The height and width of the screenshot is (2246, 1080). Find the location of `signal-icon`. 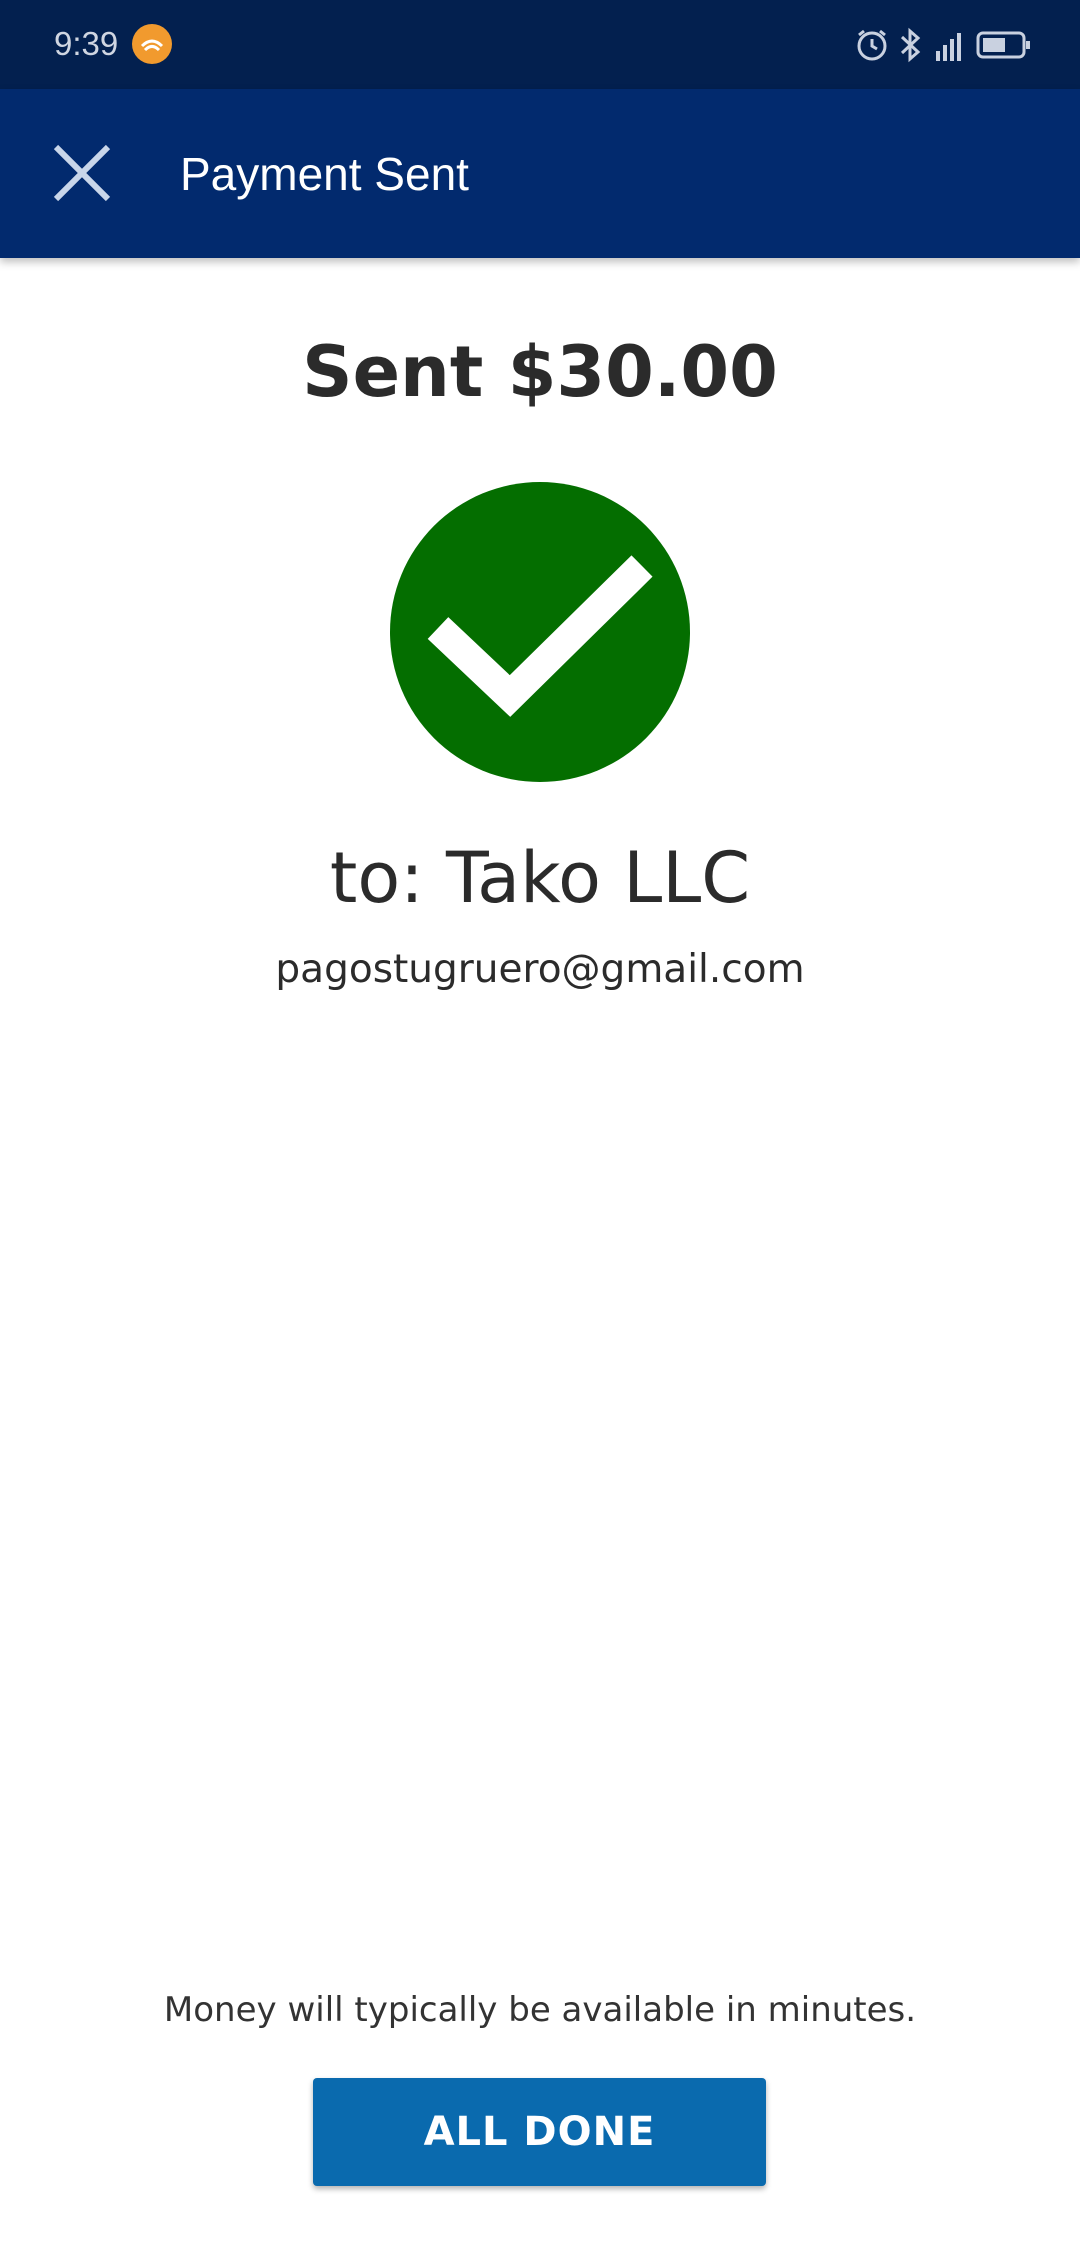

signal-icon is located at coordinates (950, 45).